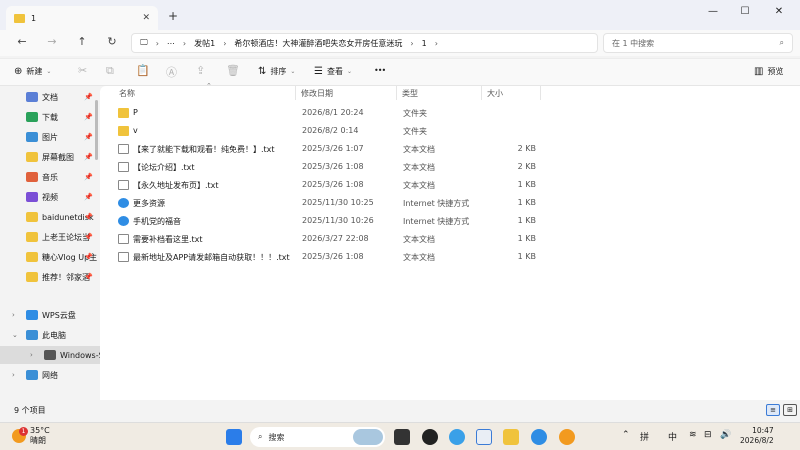 This screenshot has width=800, height=450. I want to click on sort-icon: ⇅, so click(262, 71).